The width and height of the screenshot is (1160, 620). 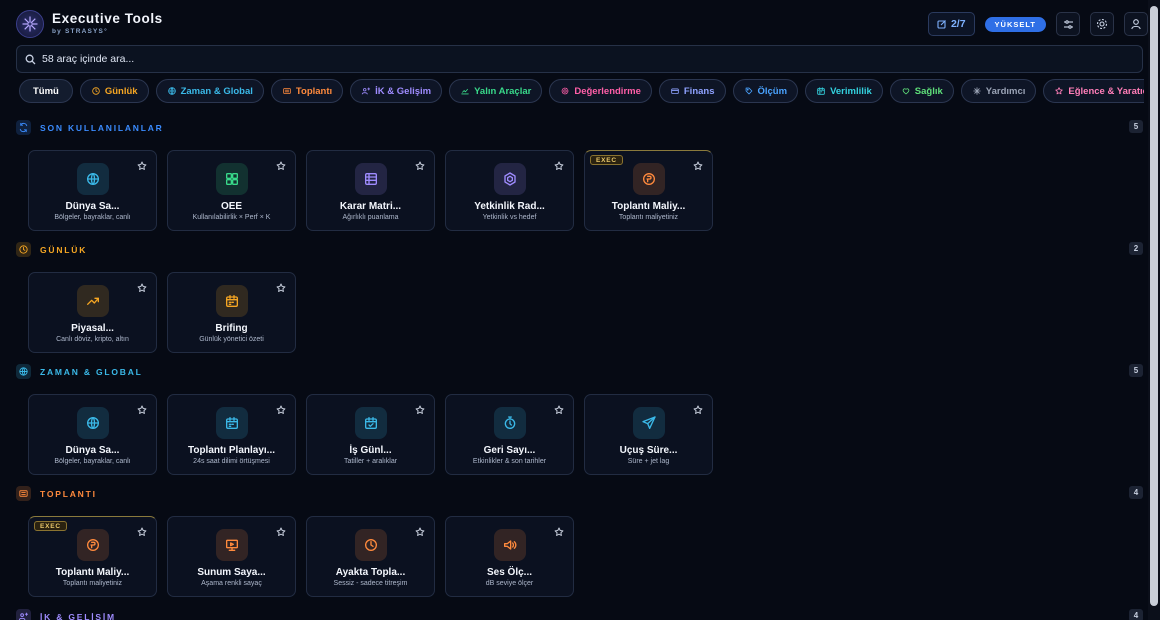 I want to click on gear-icon, so click(x=1102, y=24).